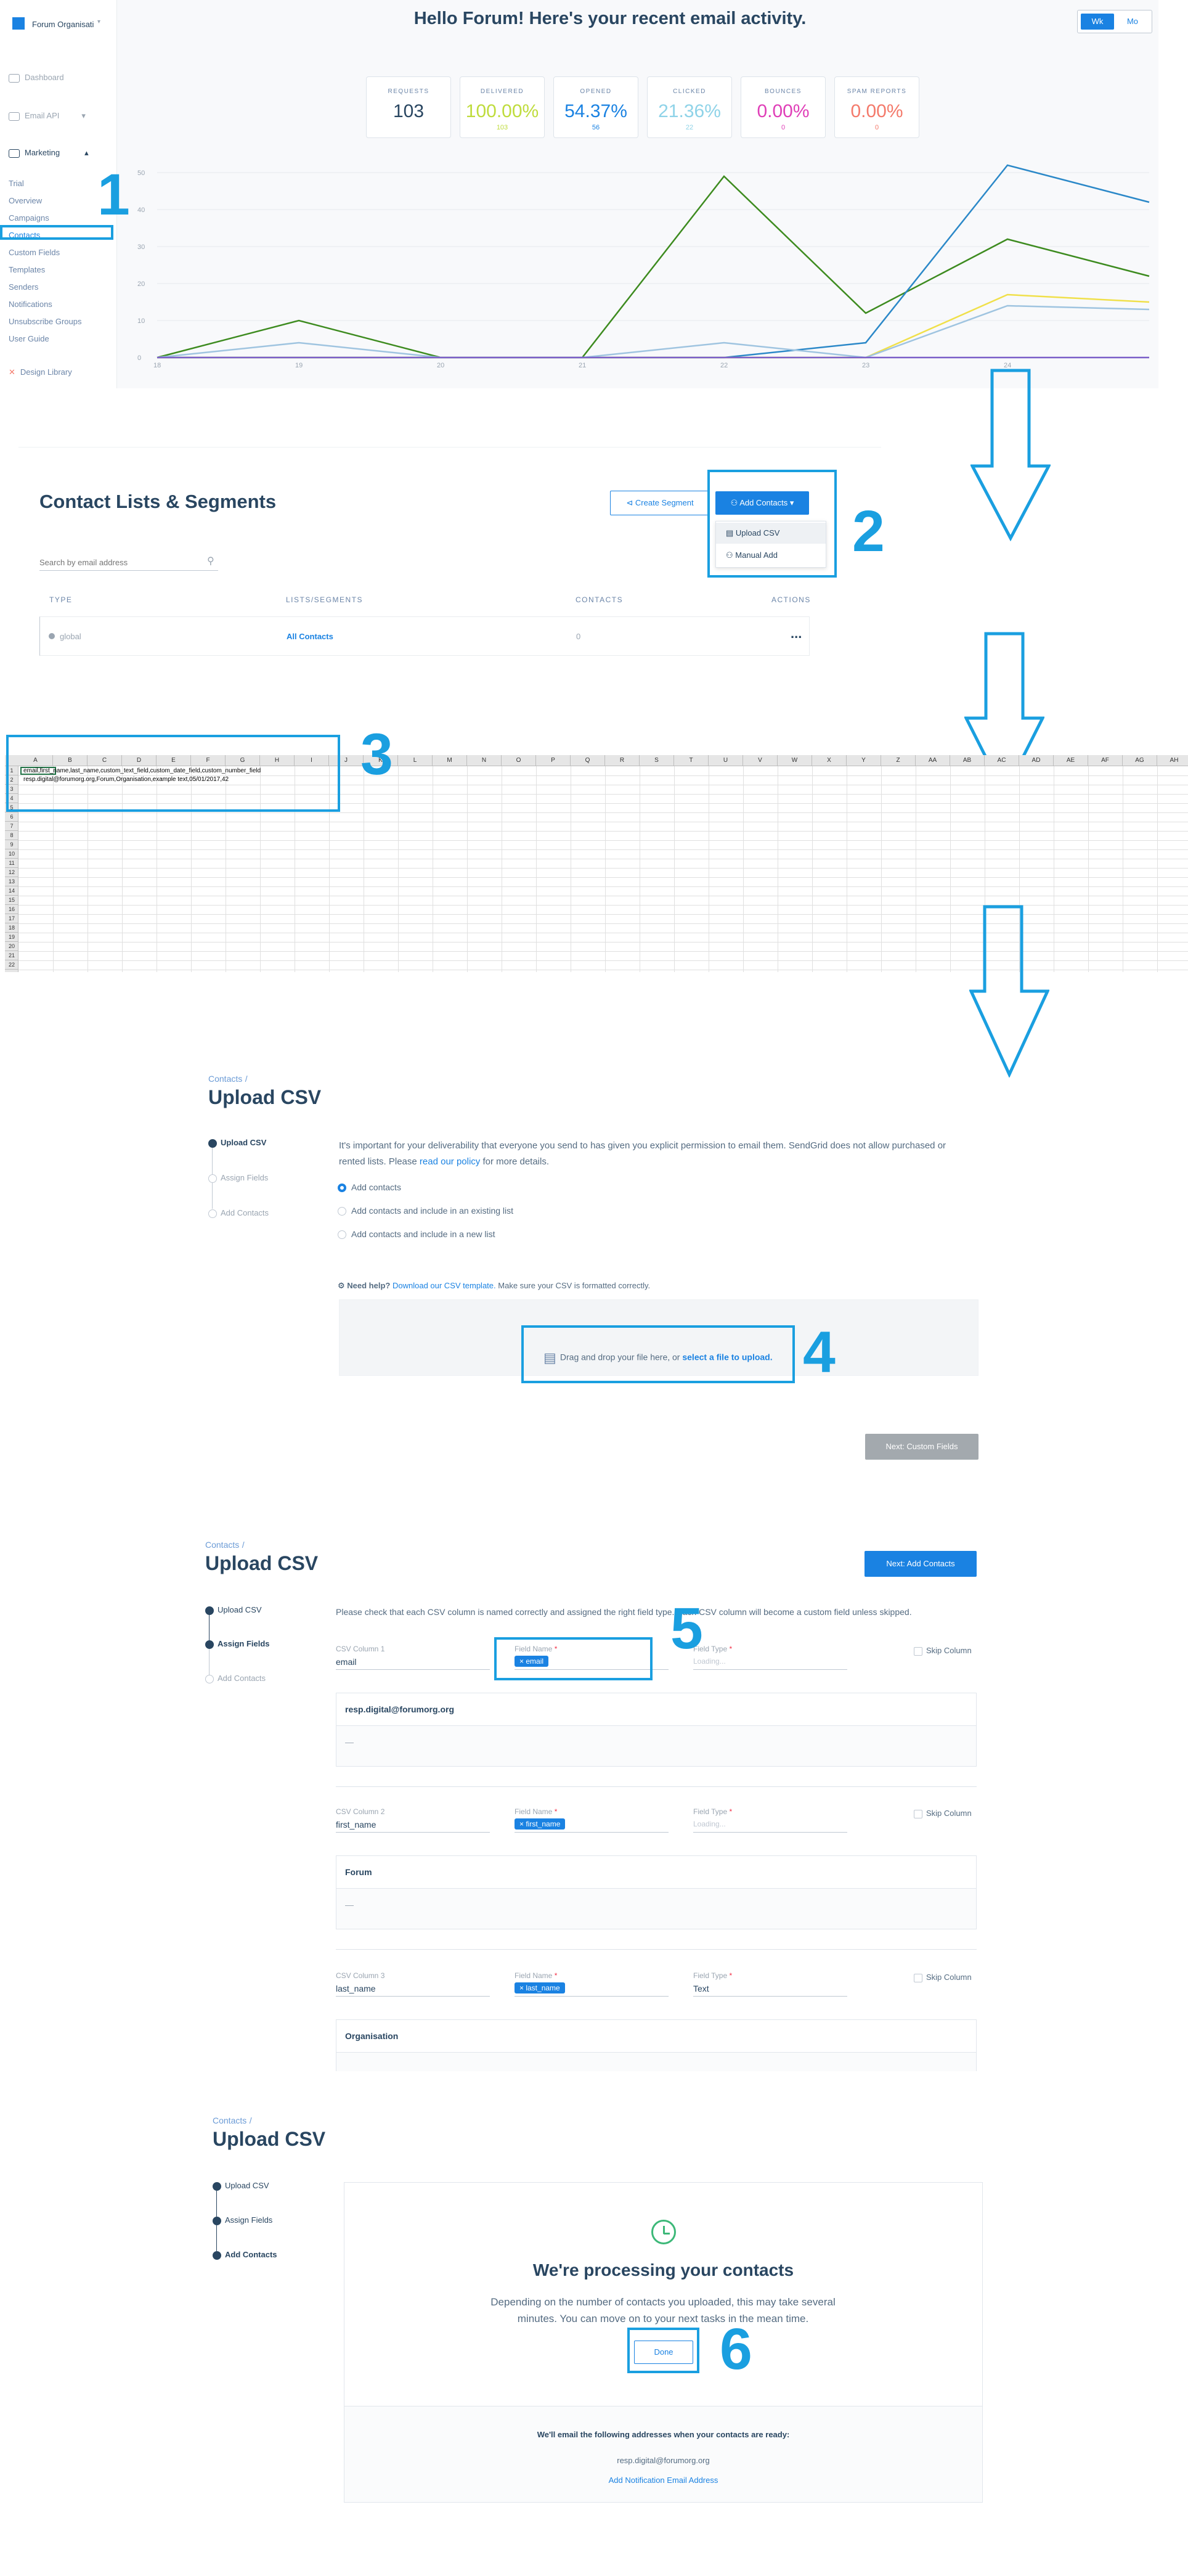 The image size is (1188, 2576). I want to click on row-header: 8, so click(11, 835).